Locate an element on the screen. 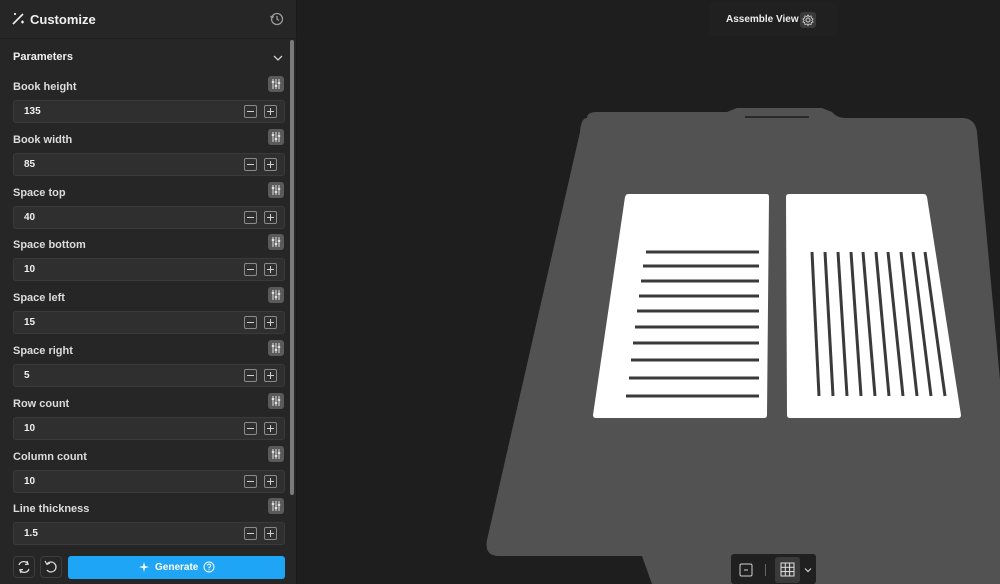 The height and width of the screenshot is (584, 1000). generate-label: Generate is located at coordinates (177, 567).